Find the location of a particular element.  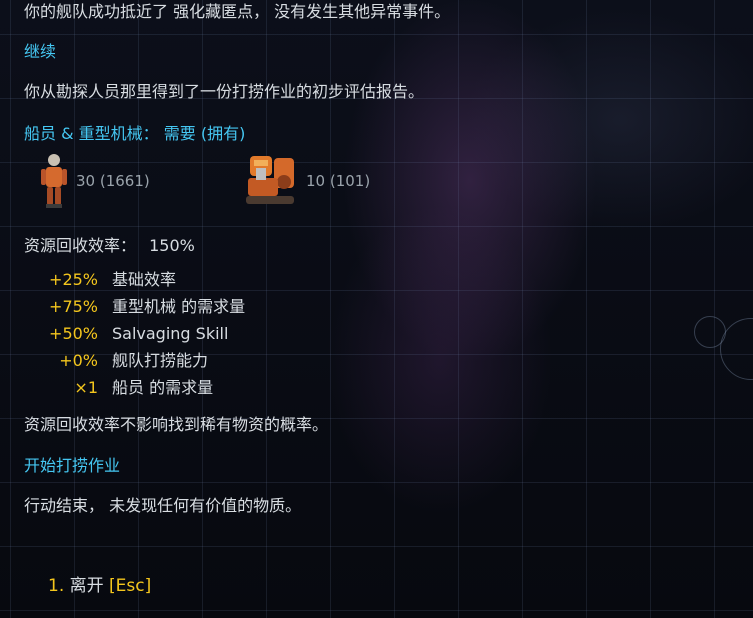

result-text: 行动结束， 未发现任何有价值的物质。 is located at coordinates (163, 505).